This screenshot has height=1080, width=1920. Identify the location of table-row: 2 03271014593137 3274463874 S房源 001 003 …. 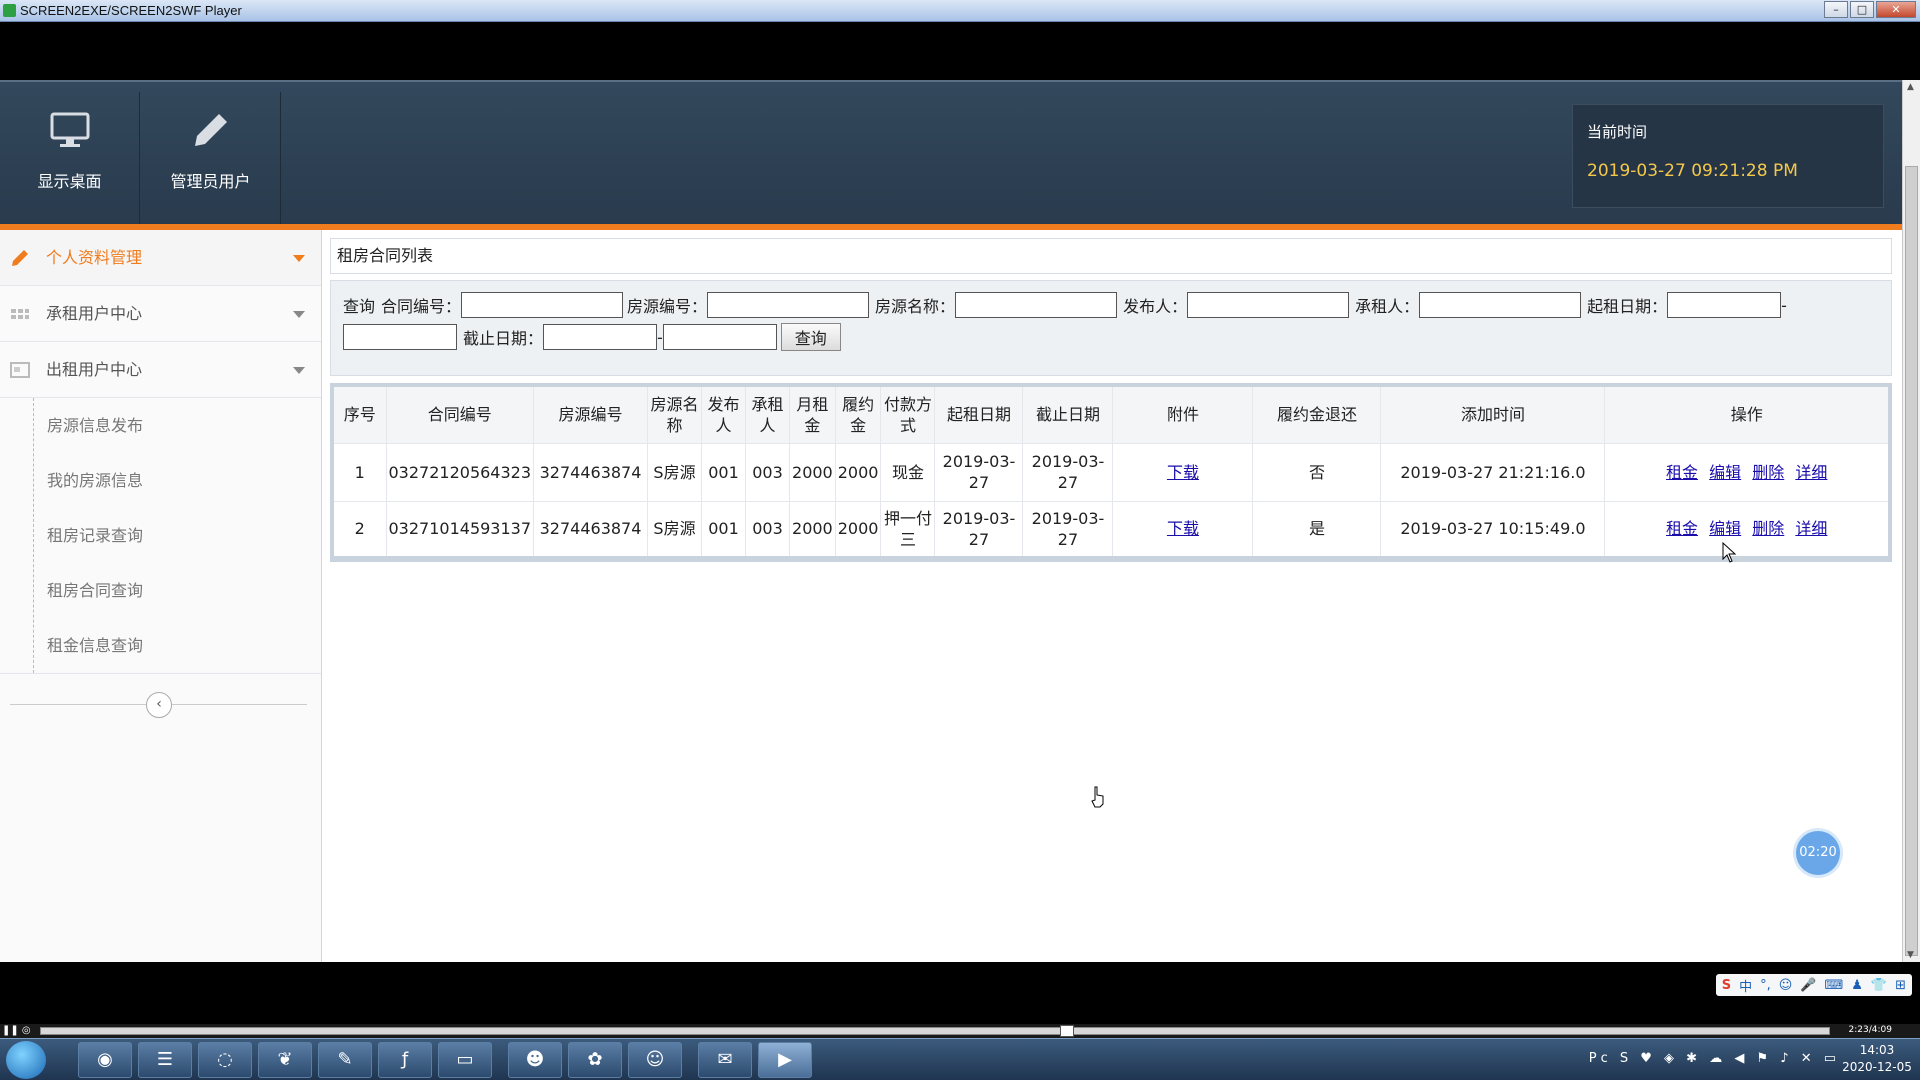
(1111, 530).